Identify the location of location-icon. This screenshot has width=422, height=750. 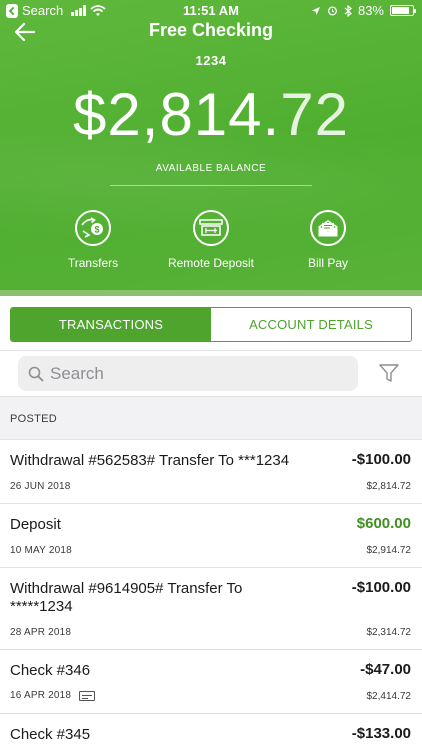
(315, 10).